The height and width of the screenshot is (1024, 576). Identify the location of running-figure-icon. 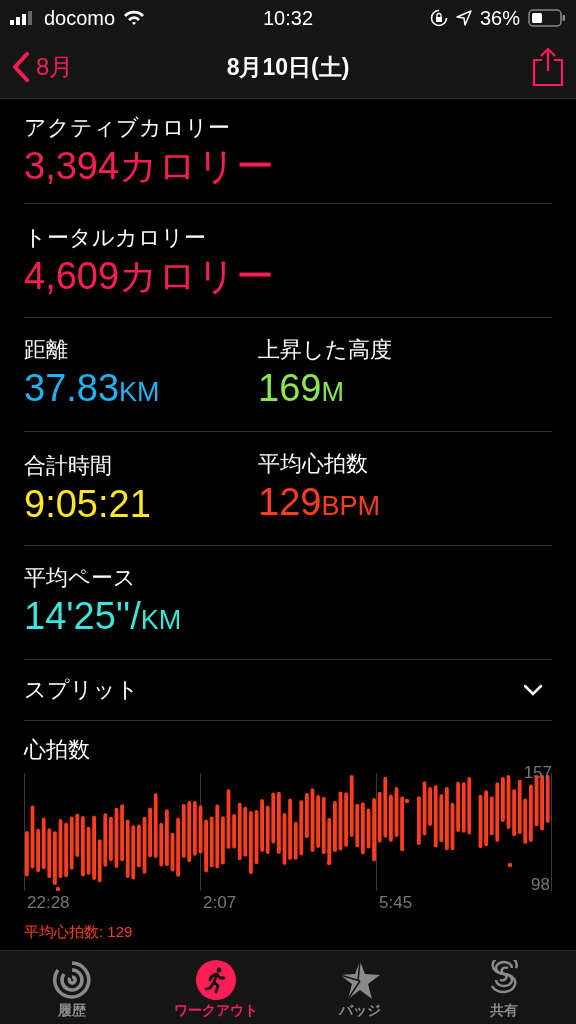
(216, 980).